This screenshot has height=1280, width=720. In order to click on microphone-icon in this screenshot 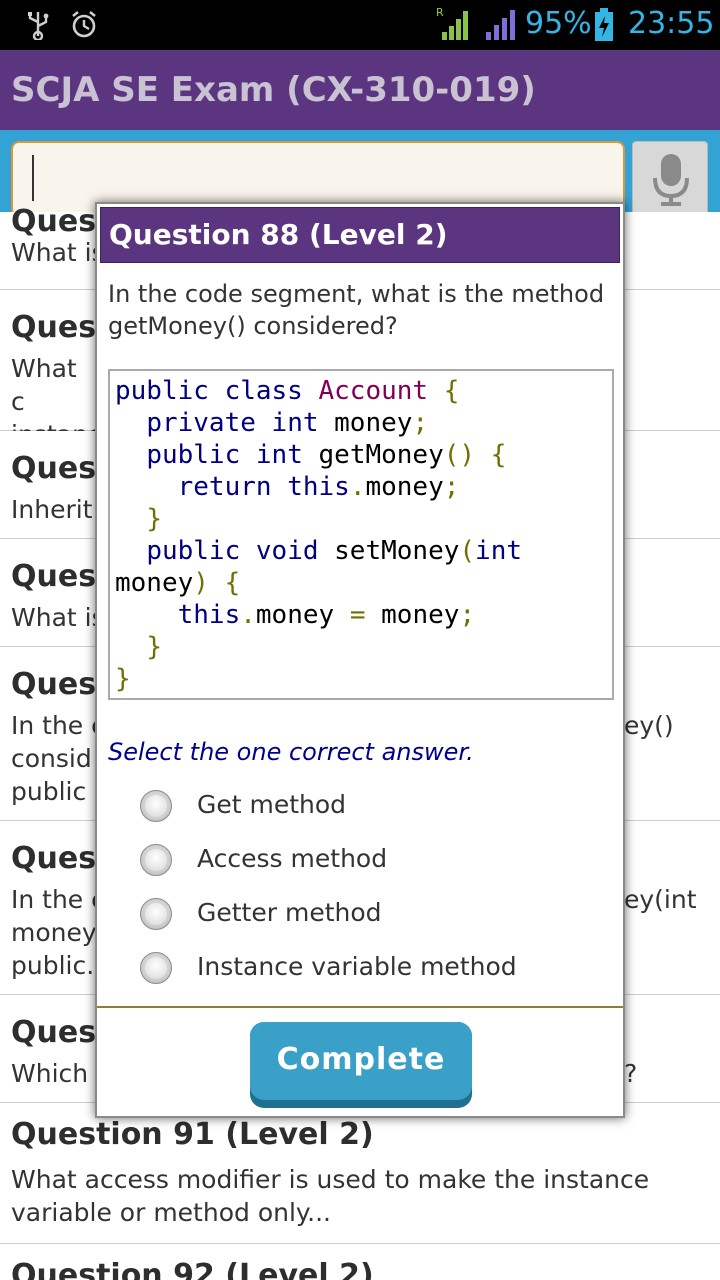, I will do `click(671, 182)`.